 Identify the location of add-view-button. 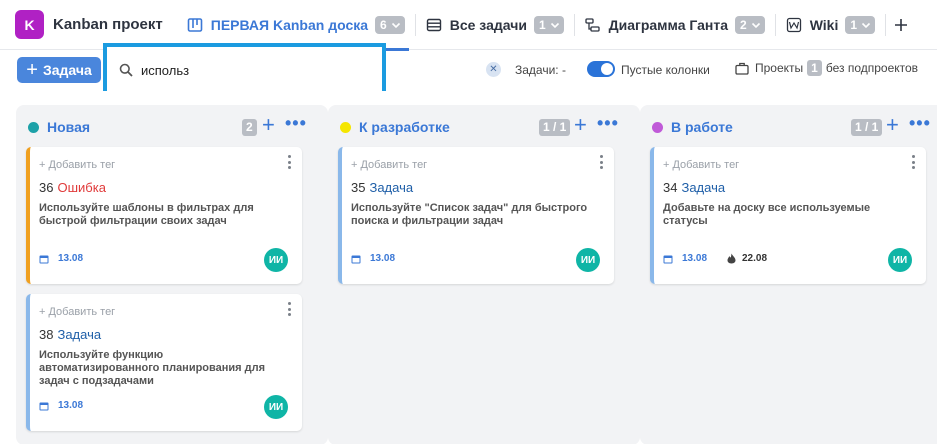
(897, 25).